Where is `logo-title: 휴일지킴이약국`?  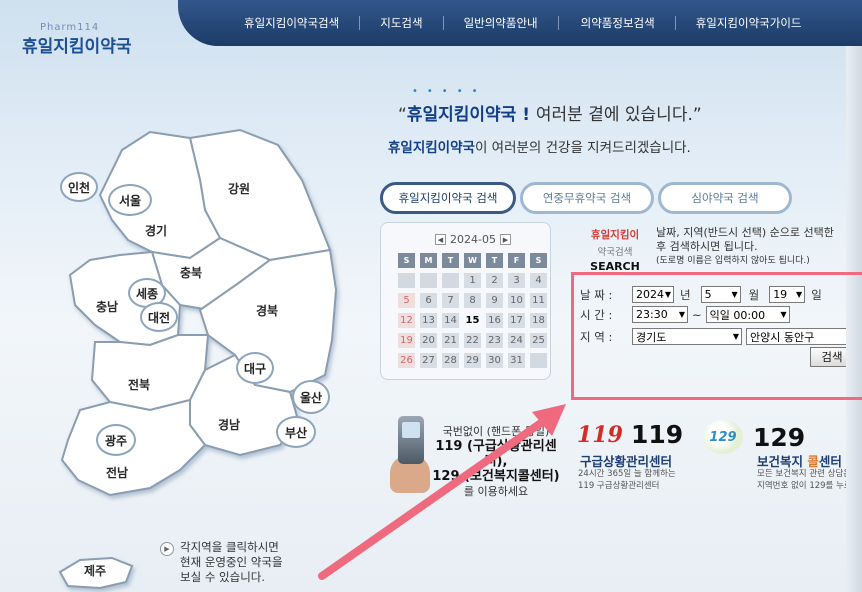 logo-title: 휴일지킴이약국 is located at coordinates (77, 47).